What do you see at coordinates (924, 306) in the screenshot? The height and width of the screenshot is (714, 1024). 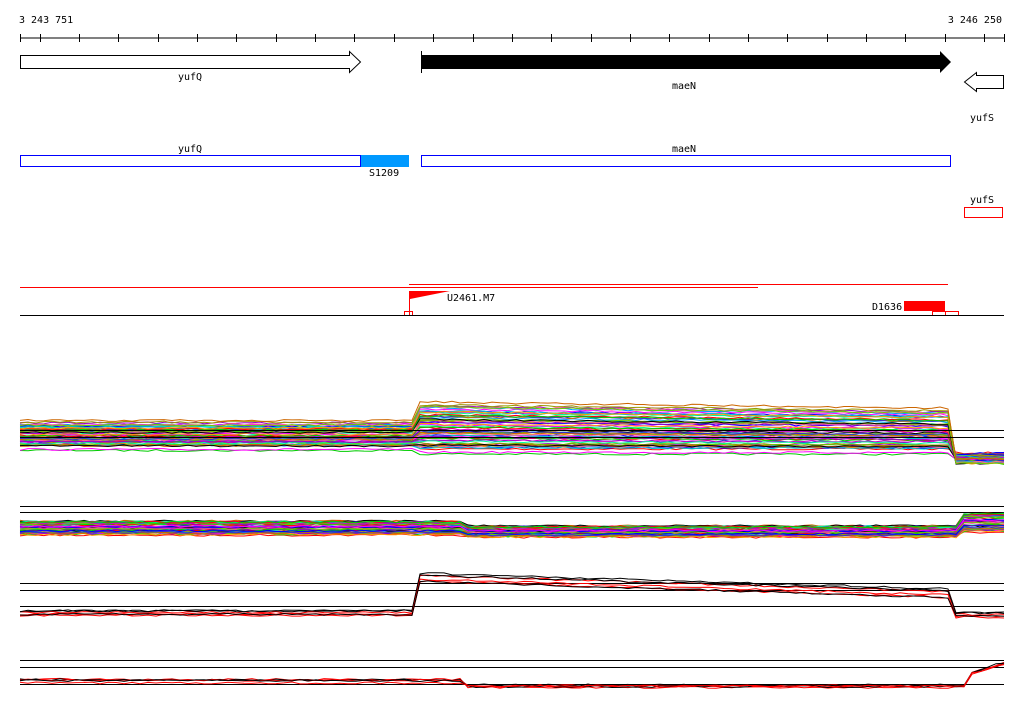 I see `downstream-box` at bounding box center [924, 306].